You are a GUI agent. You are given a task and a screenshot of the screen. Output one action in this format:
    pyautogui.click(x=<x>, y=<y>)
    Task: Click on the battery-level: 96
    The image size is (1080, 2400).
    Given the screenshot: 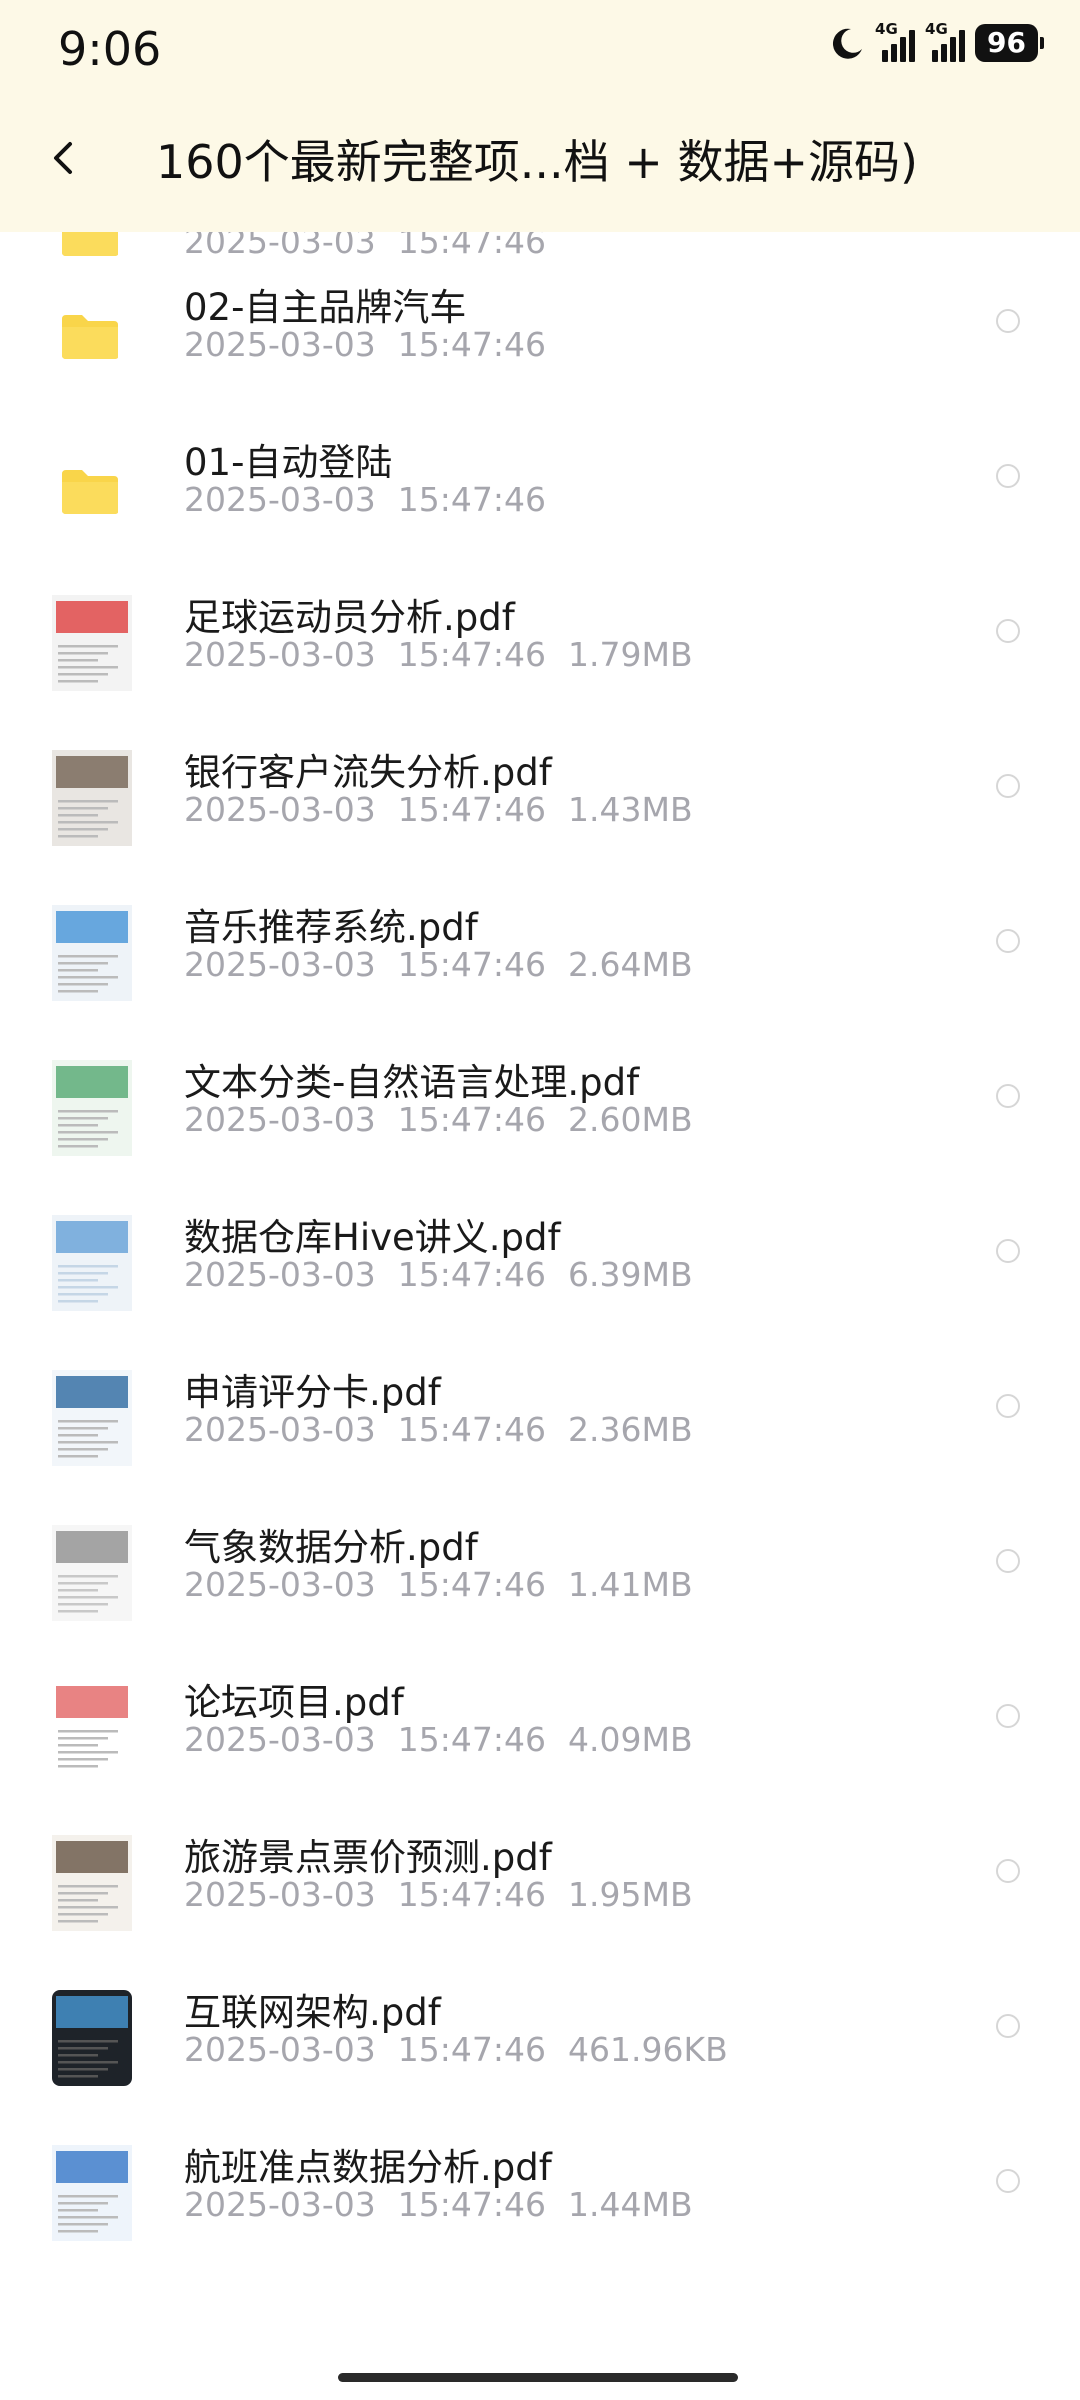 What is the action you would take?
    pyautogui.click(x=1006, y=43)
    